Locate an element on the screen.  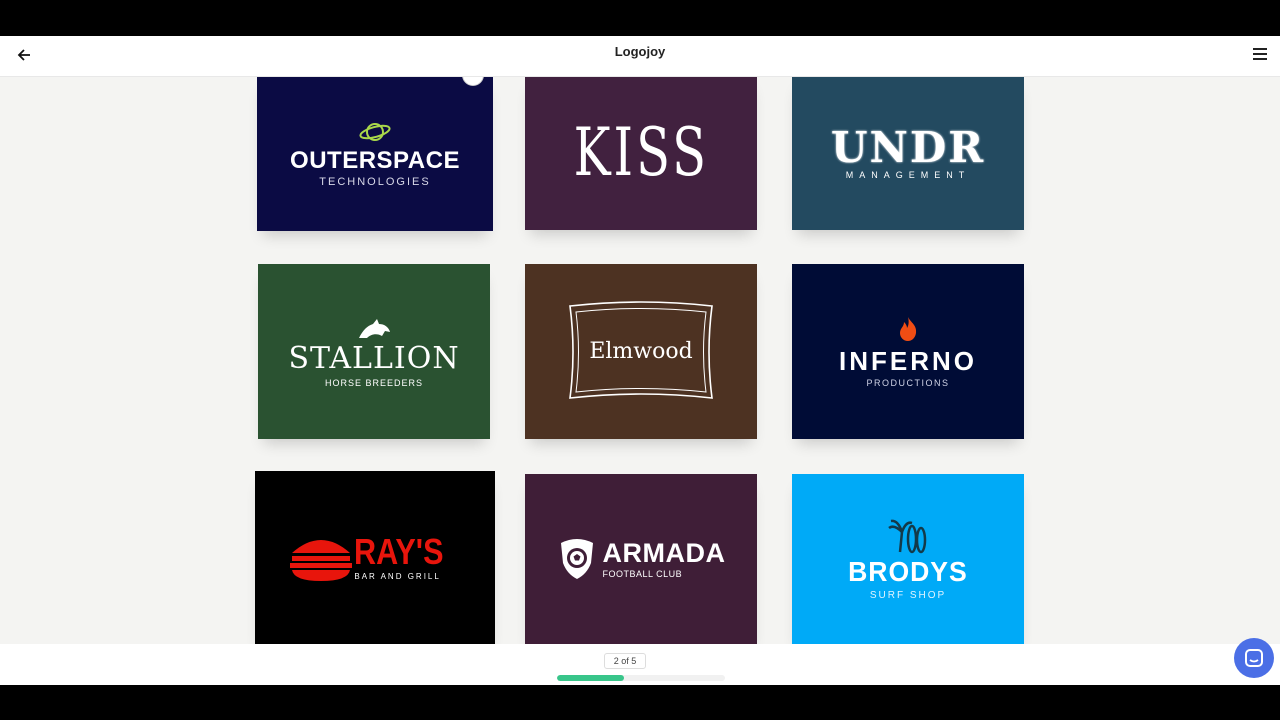
logo-title: ARMADA is located at coordinates (664, 552).